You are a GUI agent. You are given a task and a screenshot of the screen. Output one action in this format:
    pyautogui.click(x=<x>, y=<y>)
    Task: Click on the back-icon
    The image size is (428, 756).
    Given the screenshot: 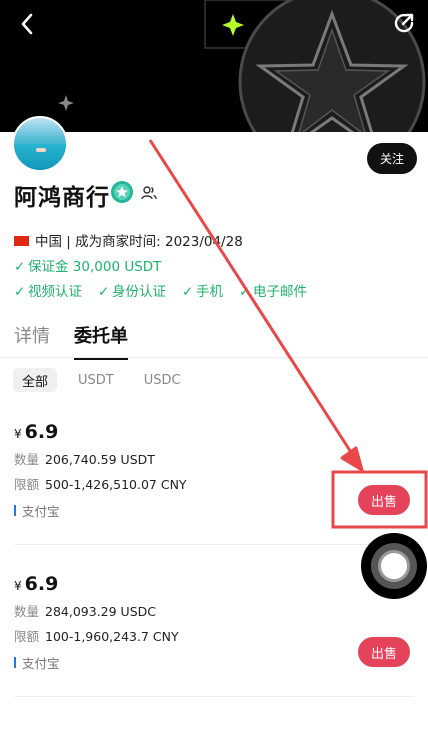 What is the action you would take?
    pyautogui.click(x=27, y=24)
    